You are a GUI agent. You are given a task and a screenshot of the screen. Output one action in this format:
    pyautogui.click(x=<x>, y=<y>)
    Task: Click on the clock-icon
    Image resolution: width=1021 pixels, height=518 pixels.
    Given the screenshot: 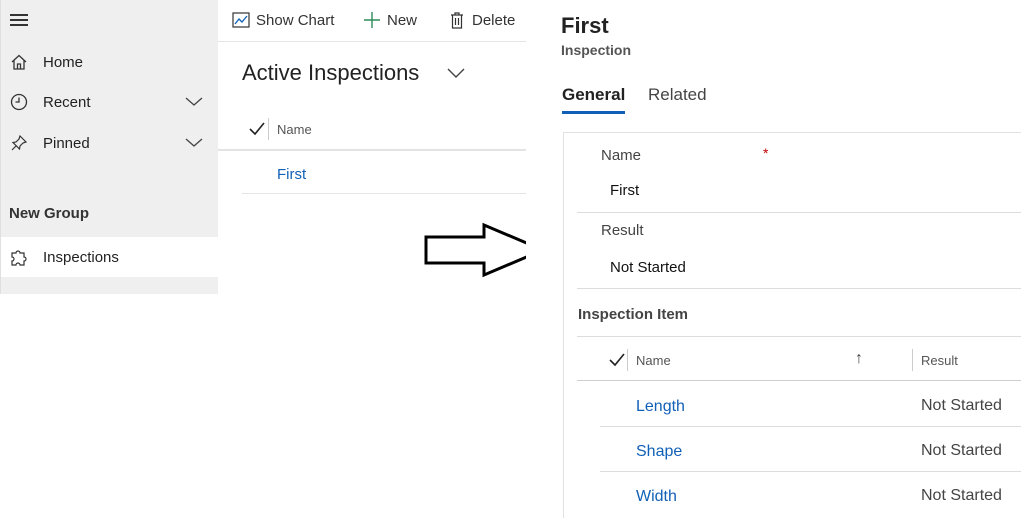 What is the action you would take?
    pyautogui.click(x=19, y=102)
    